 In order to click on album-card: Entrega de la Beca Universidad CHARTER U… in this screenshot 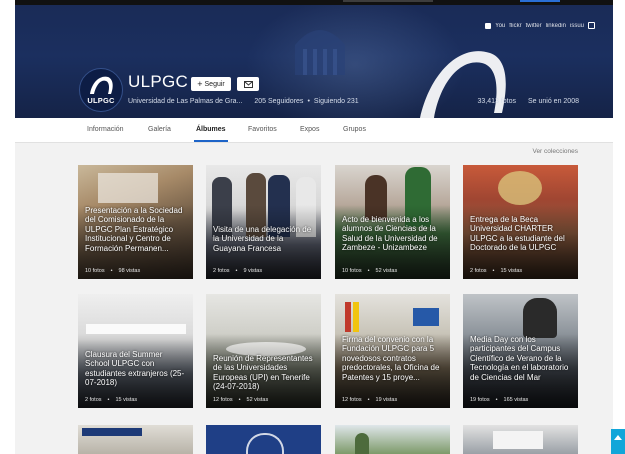, I will do `click(520, 222)`.